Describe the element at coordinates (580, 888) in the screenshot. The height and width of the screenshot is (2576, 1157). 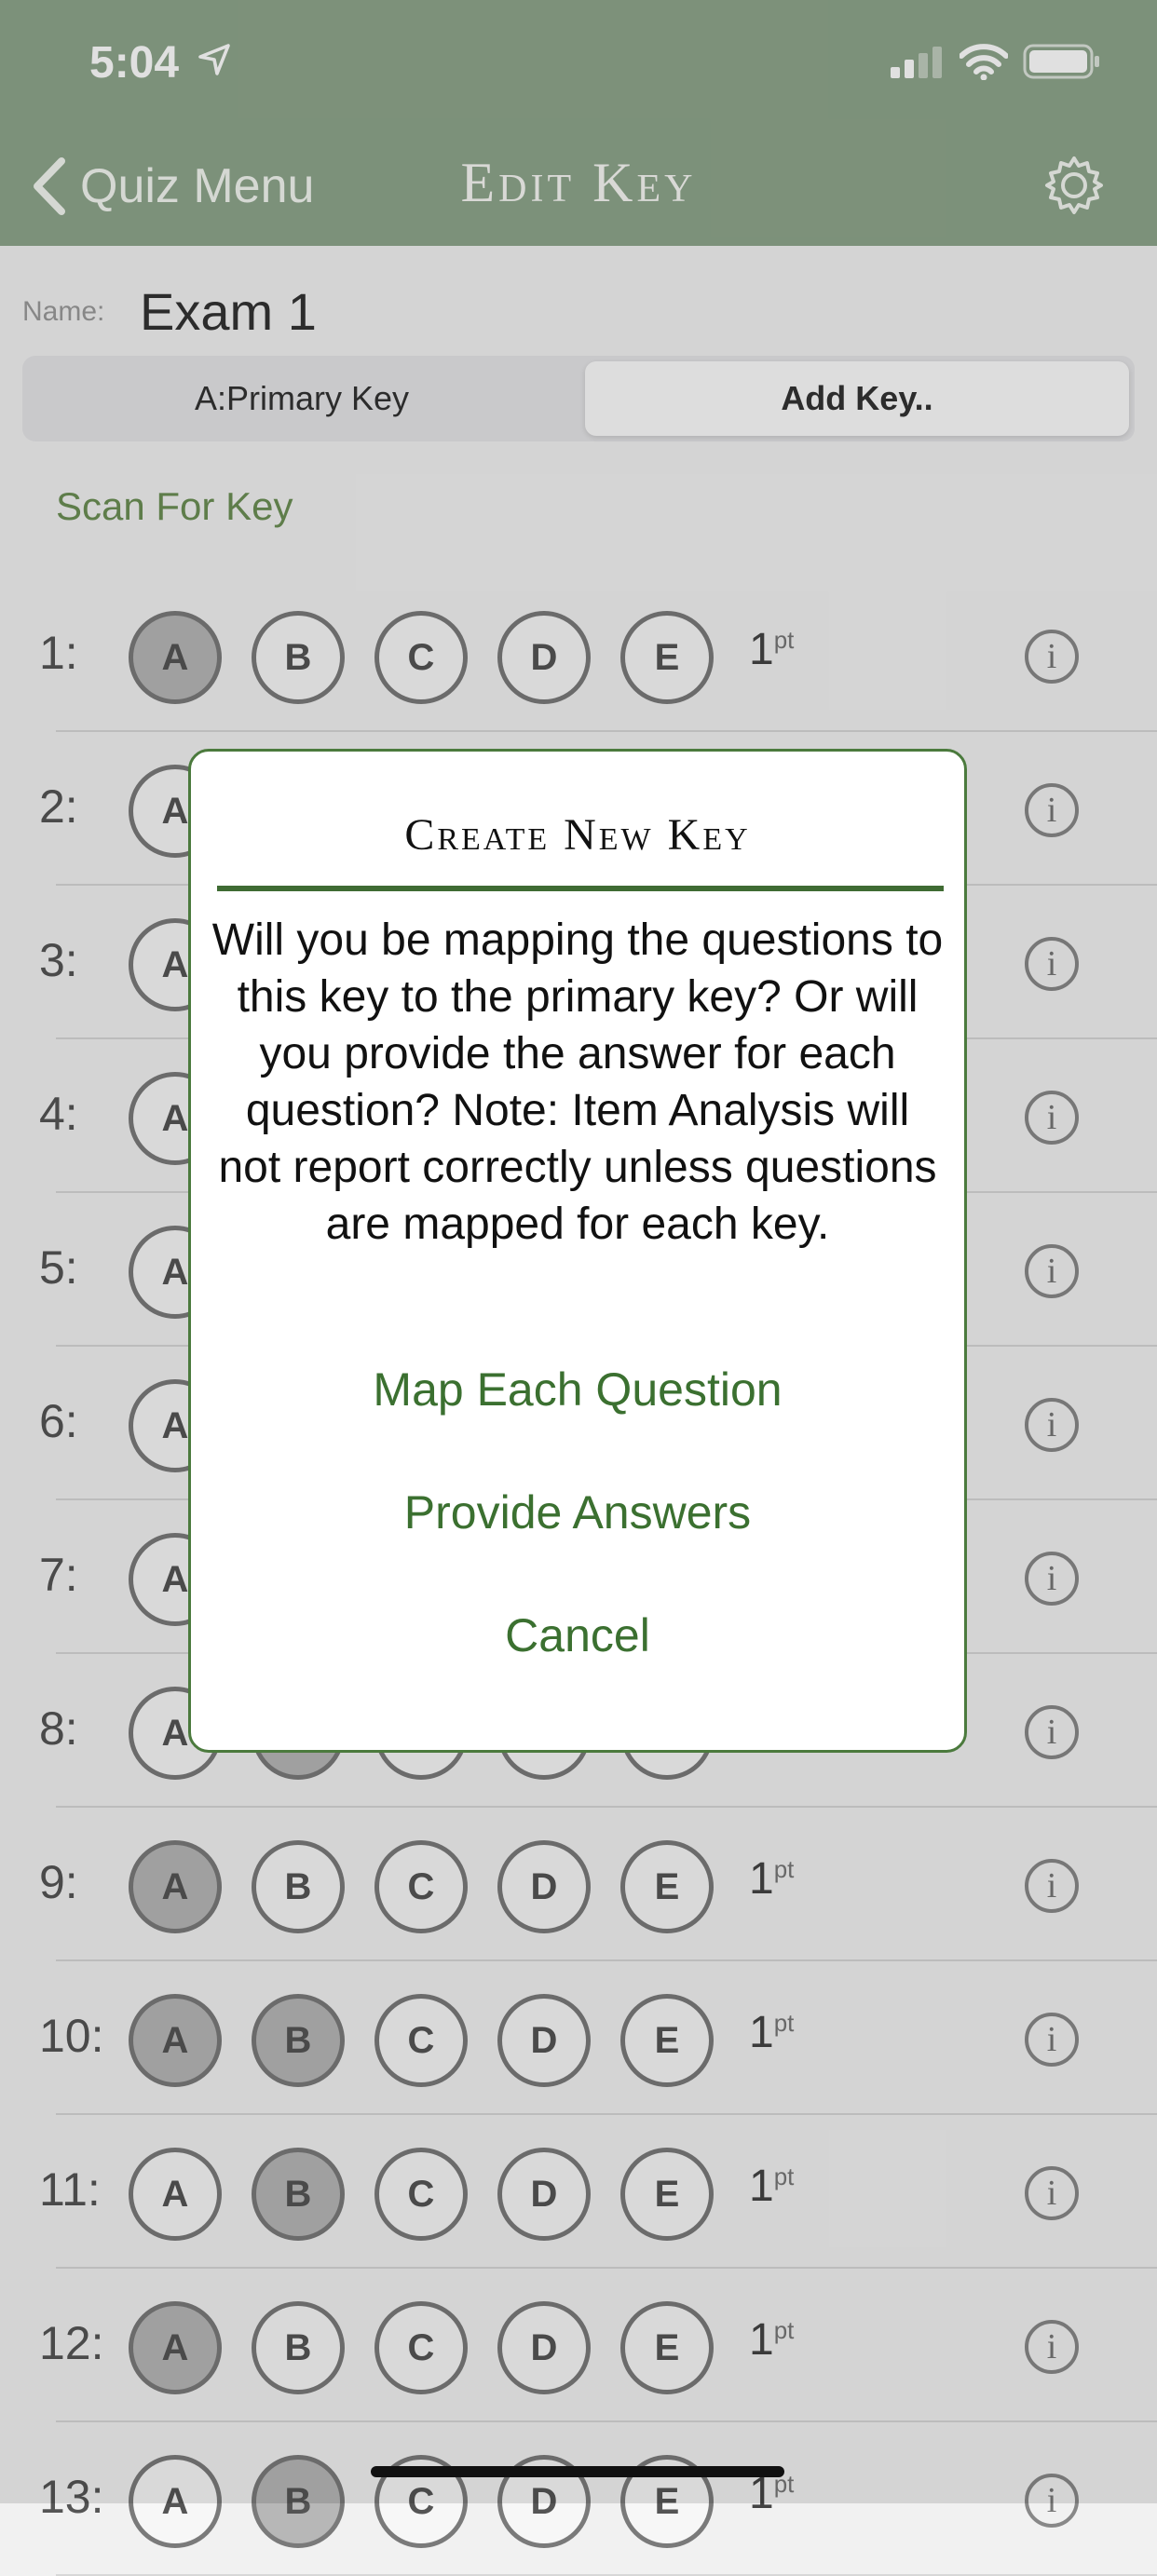
I see `dialog-divider` at that location.